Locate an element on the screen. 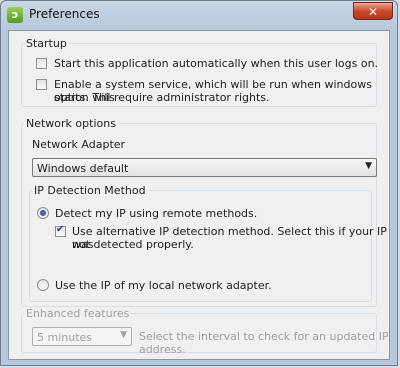  startup-legend: Startup is located at coordinates (46, 43).